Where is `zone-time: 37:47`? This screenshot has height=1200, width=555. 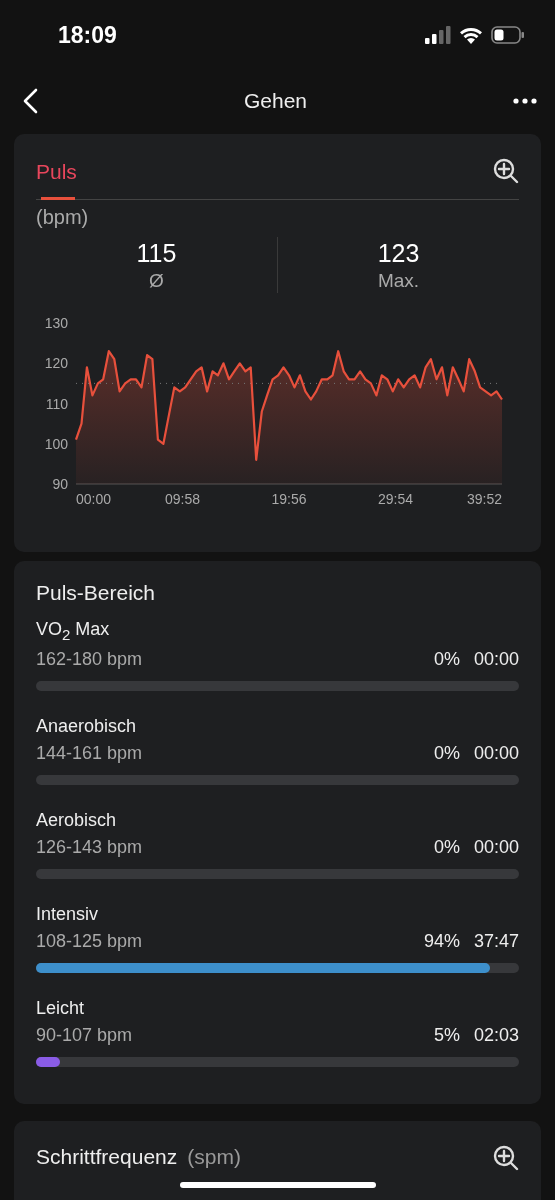 zone-time: 37:47 is located at coordinates (496, 941).